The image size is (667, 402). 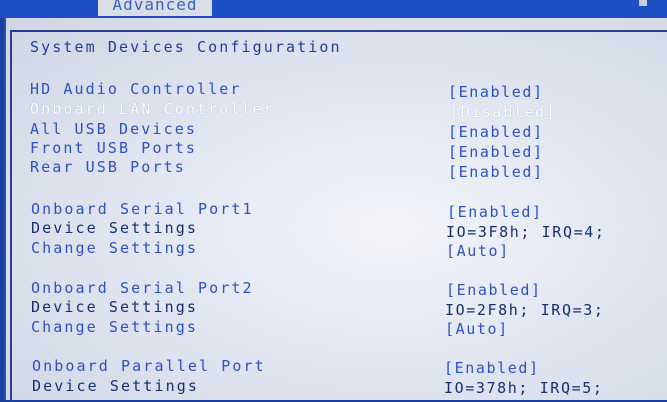 What do you see at coordinates (114, 307) in the screenshot?
I see `item-serial2-device-label: Device Settings` at bounding box center [114, 307].